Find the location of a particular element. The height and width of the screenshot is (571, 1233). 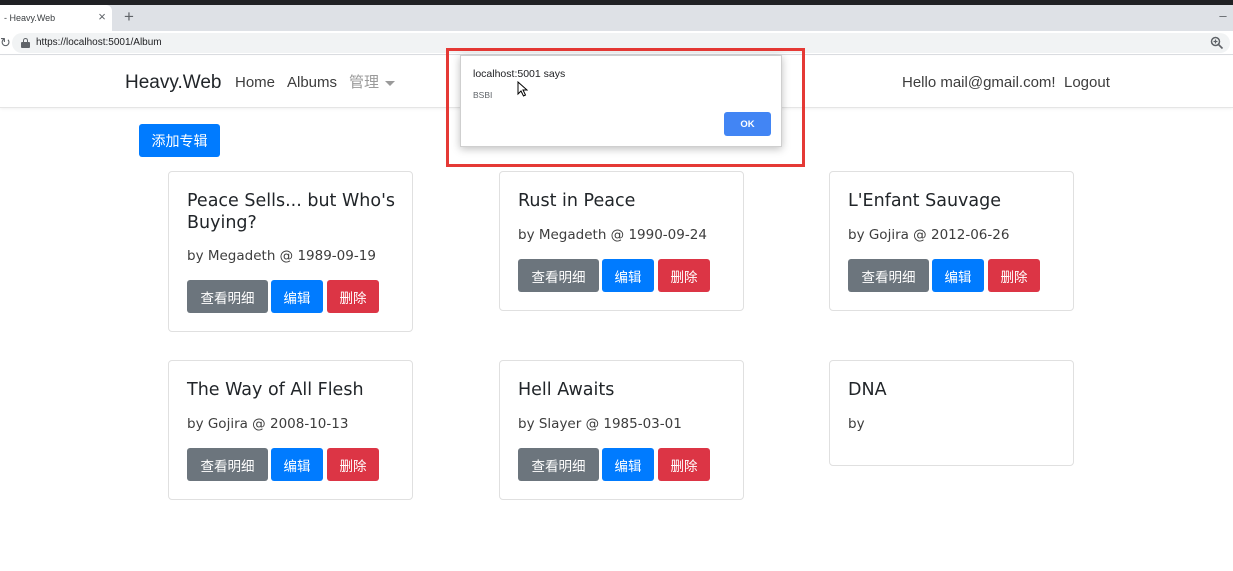

tab-title: - Heavy.Web is located at coordinates (30, 18).